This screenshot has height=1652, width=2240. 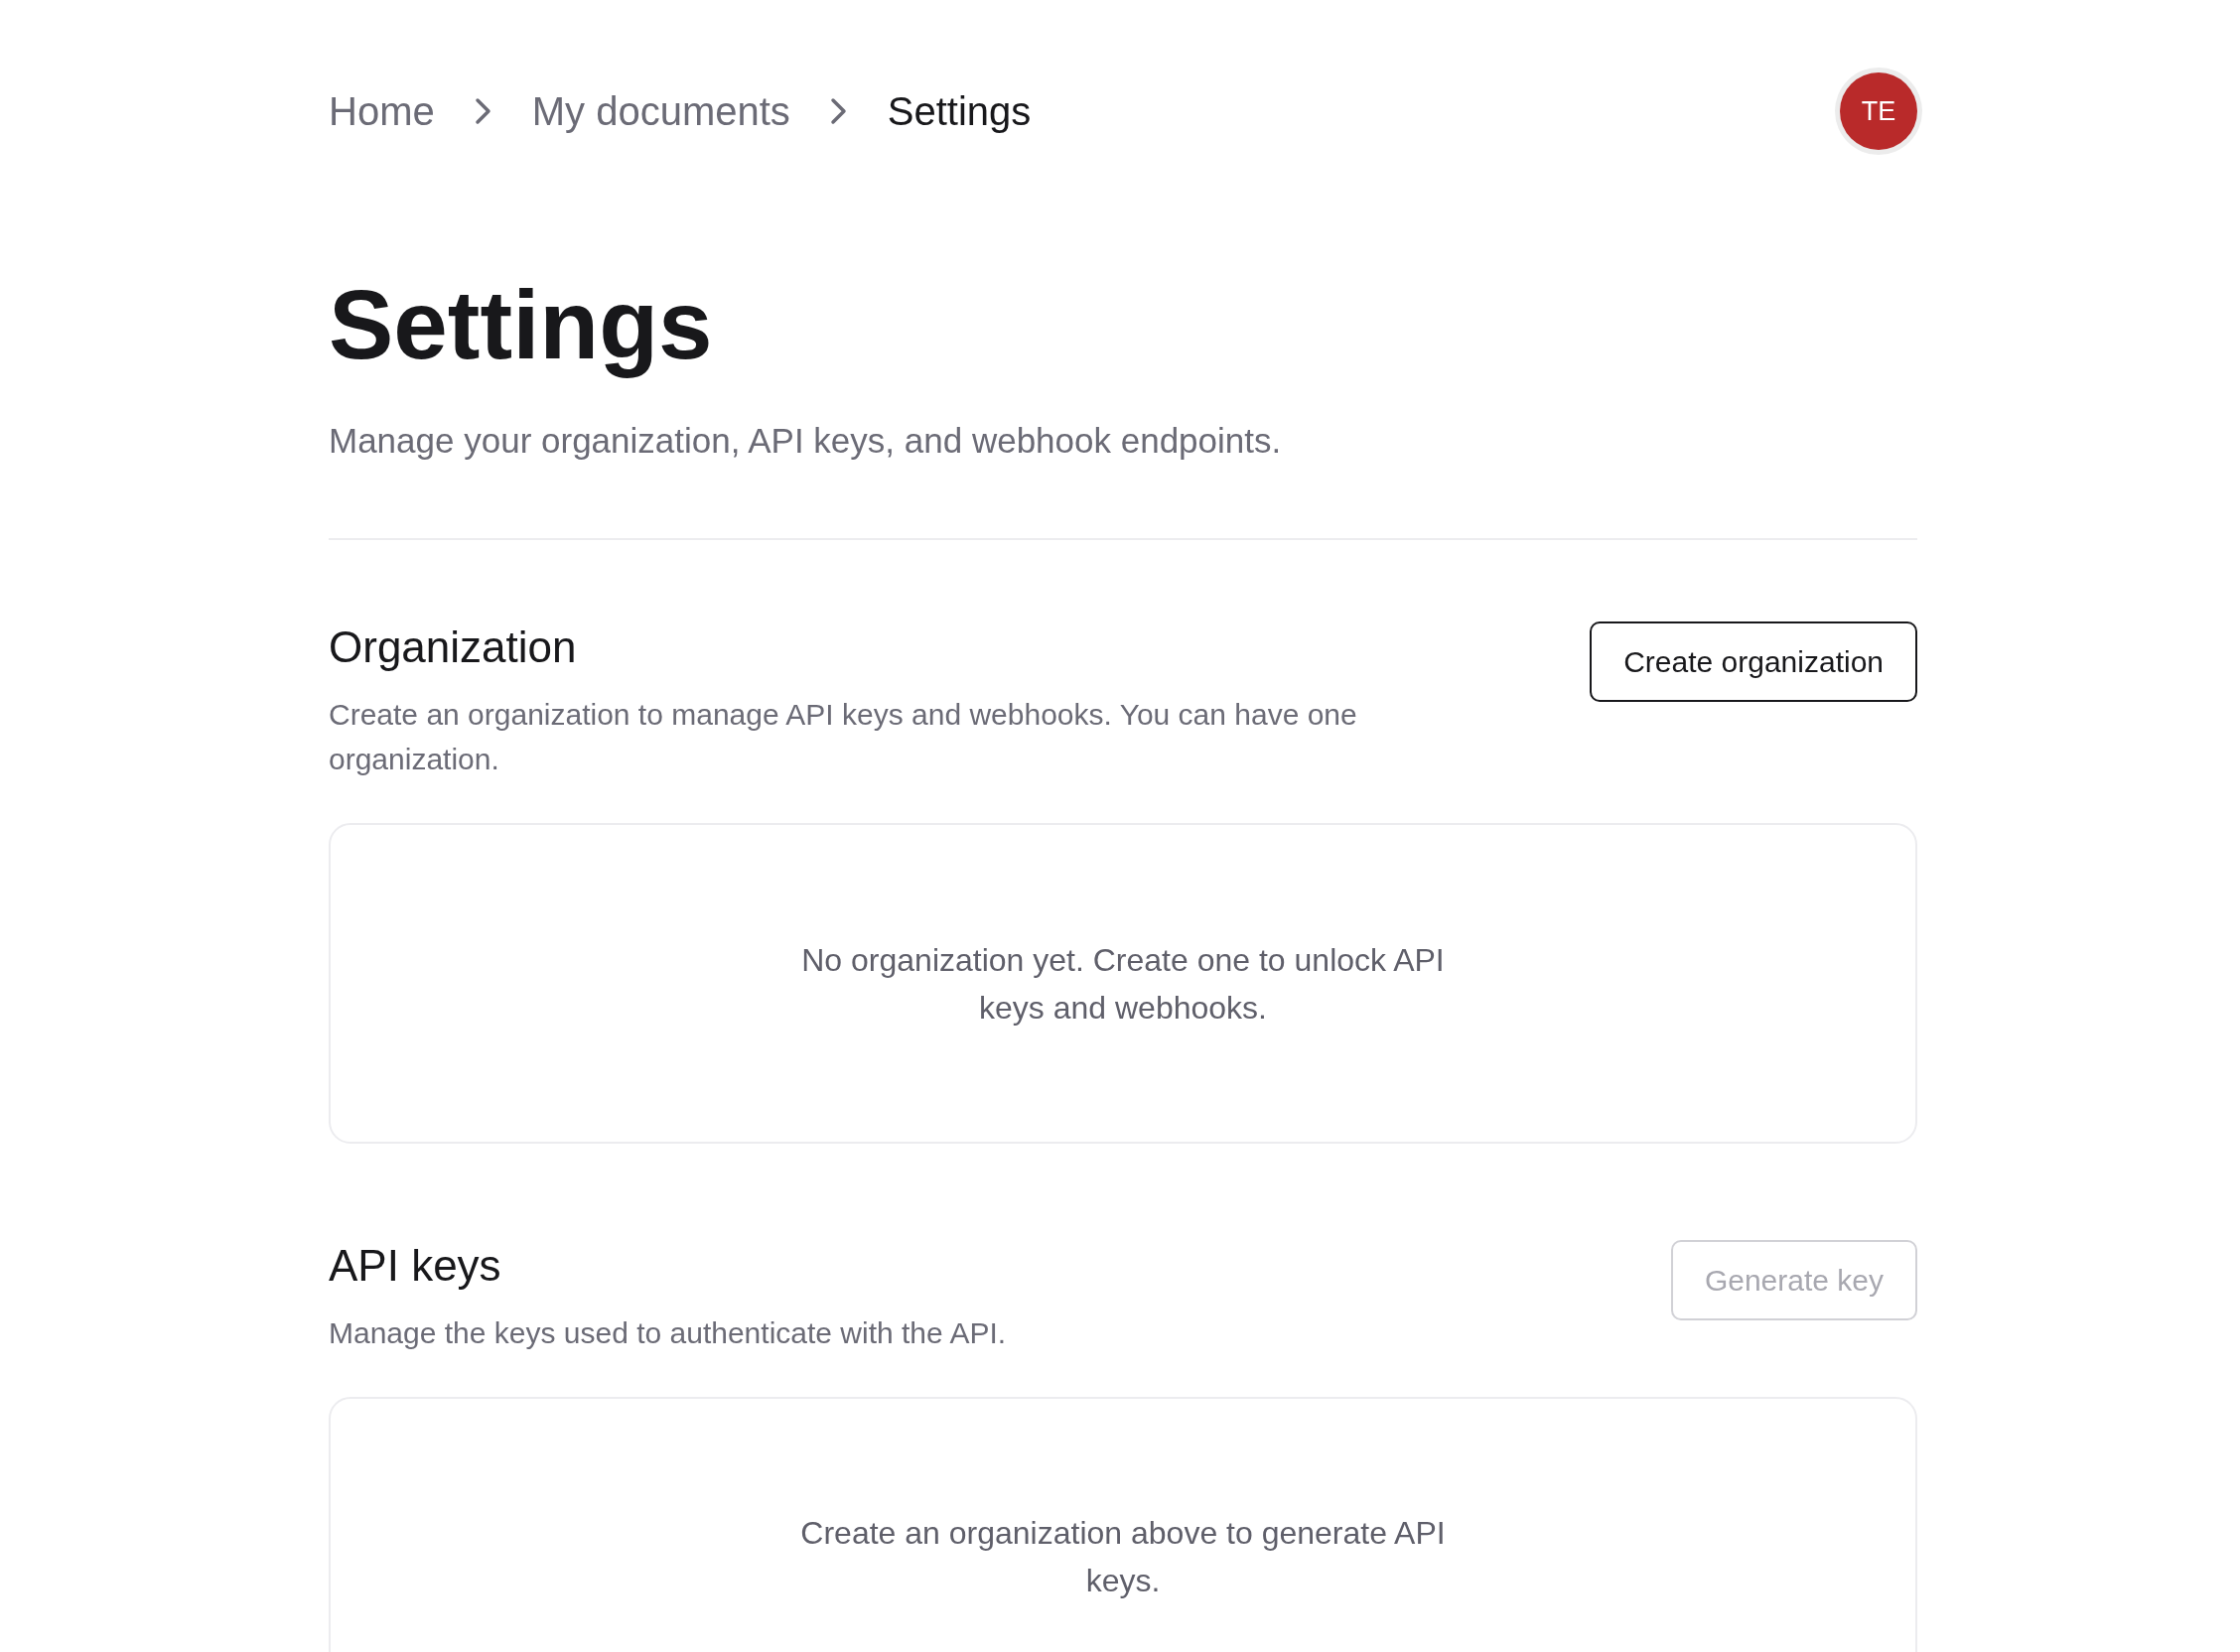 I want to click on section-heading: API keys, so click(x=415, y=1266).